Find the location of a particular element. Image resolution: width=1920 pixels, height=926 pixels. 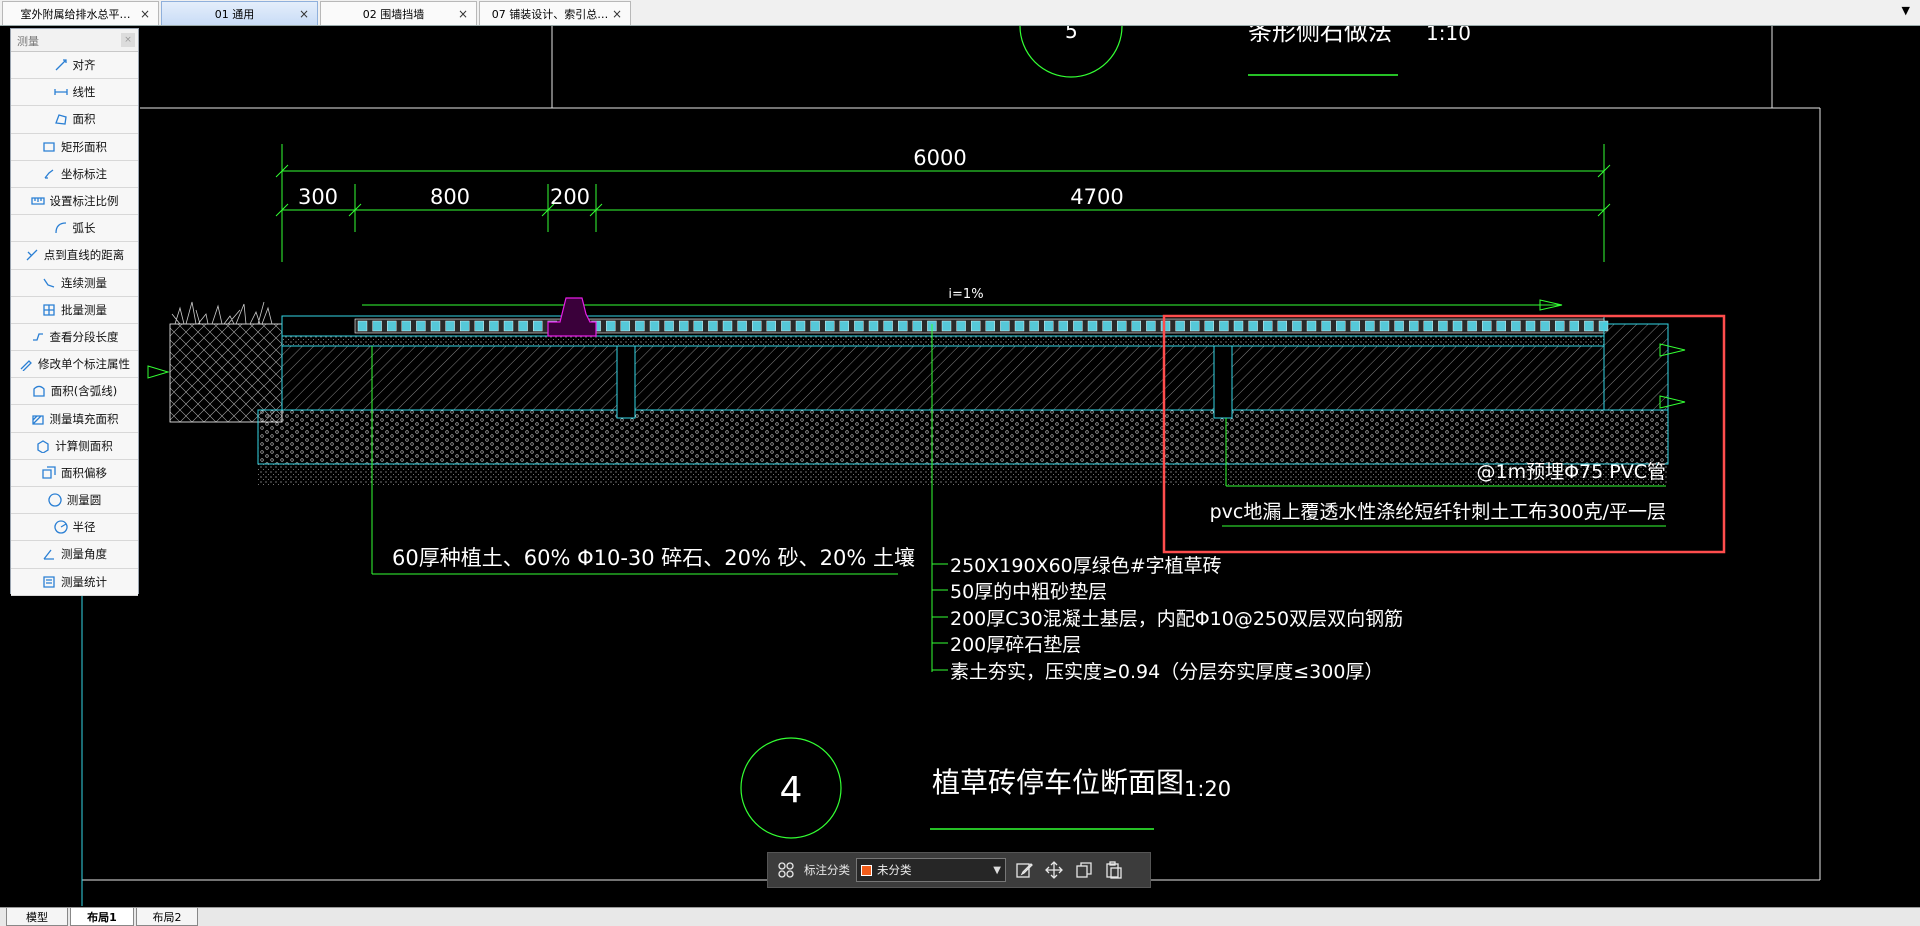

copy-icon is located at coordinates (1084, 870).